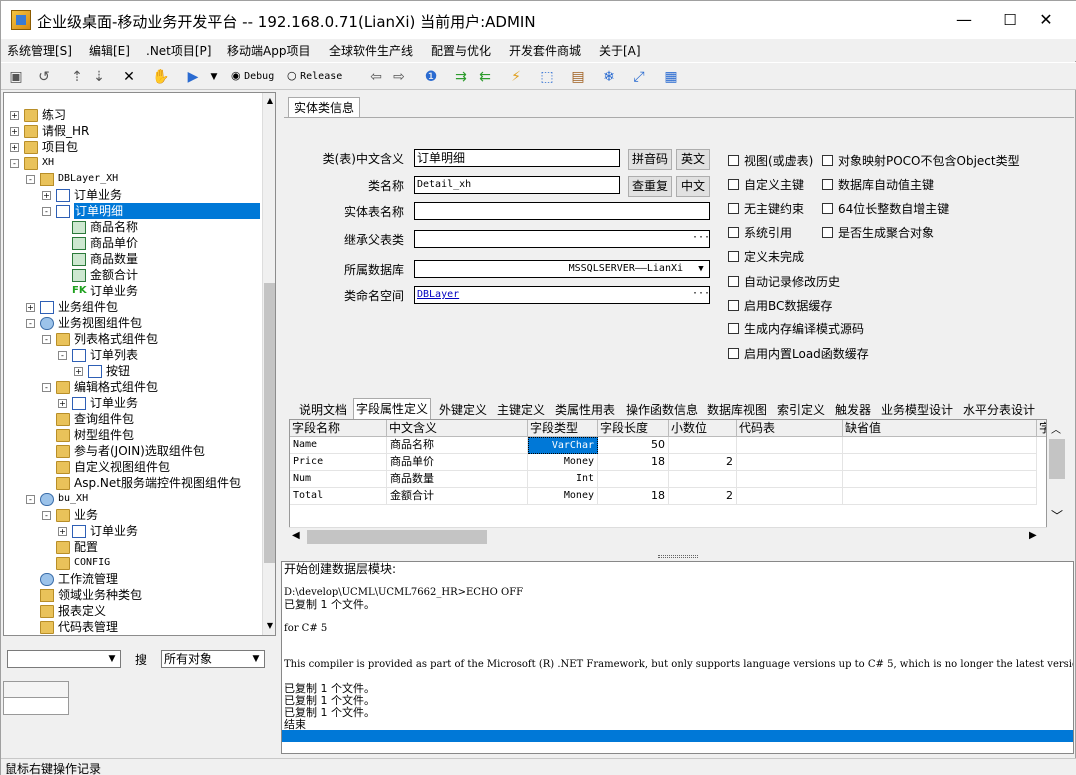  I want to click on back-icon: ⇦, so click(376, 77).